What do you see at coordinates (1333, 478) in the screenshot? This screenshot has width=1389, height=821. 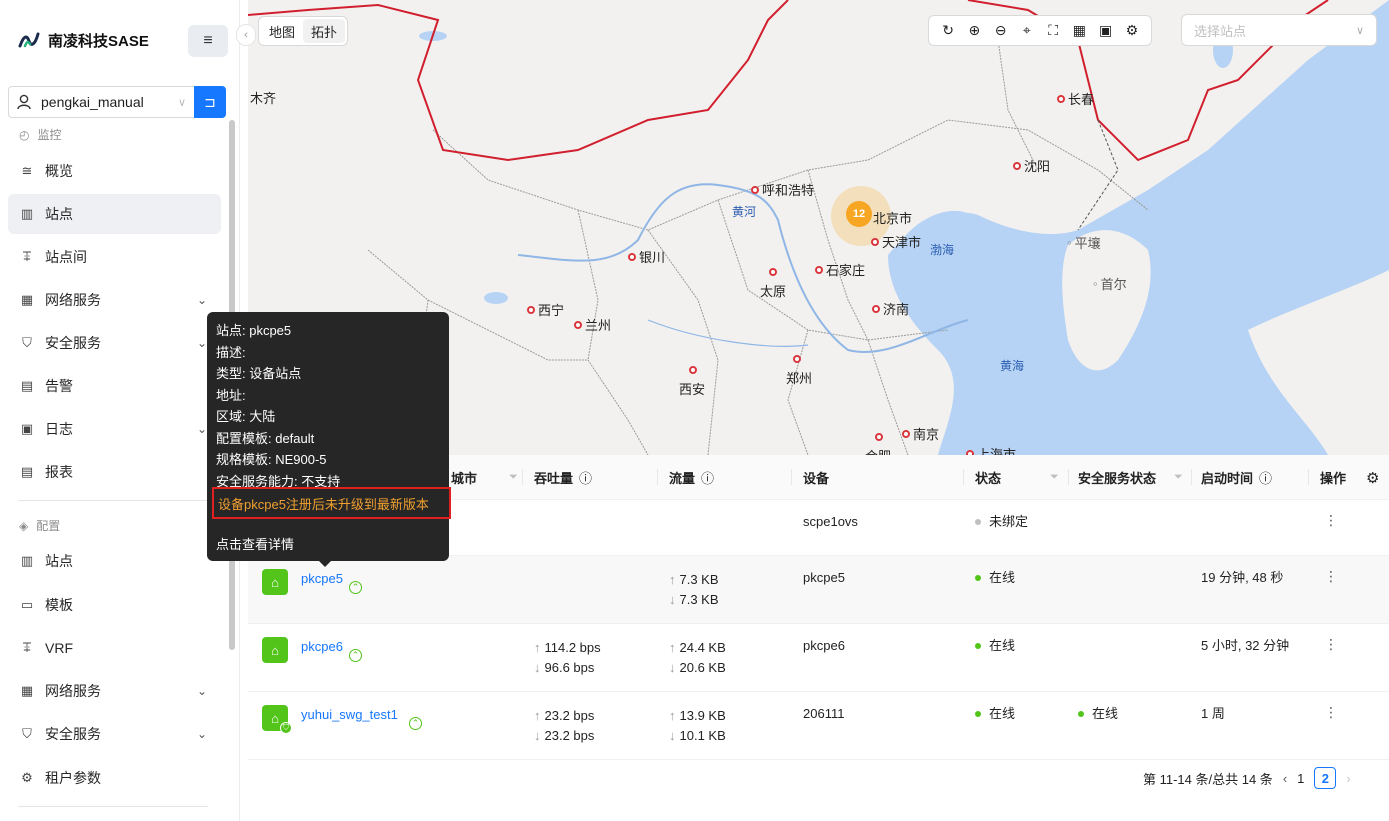 I see `col-ops-label: 操作` at bounding box center [1333, 478].